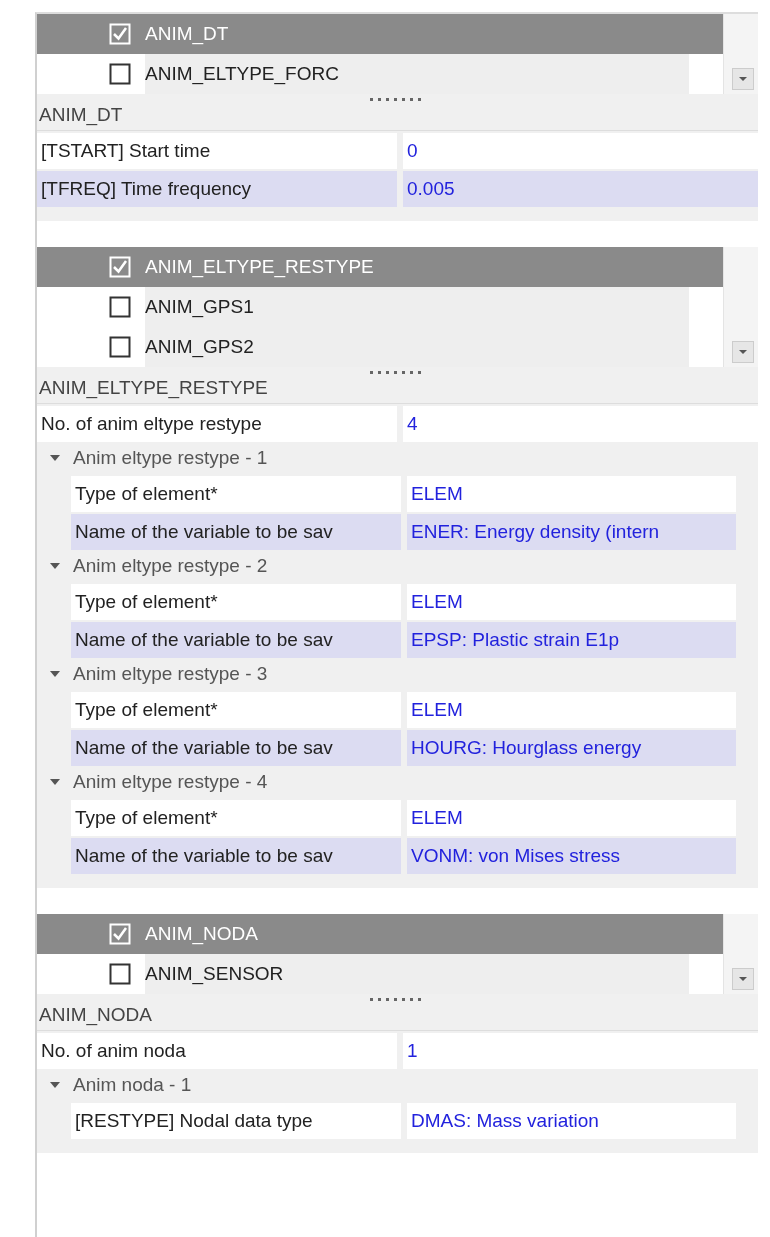  I want to click on field-value: DMAS: Mass variation, so click(571, 1121).